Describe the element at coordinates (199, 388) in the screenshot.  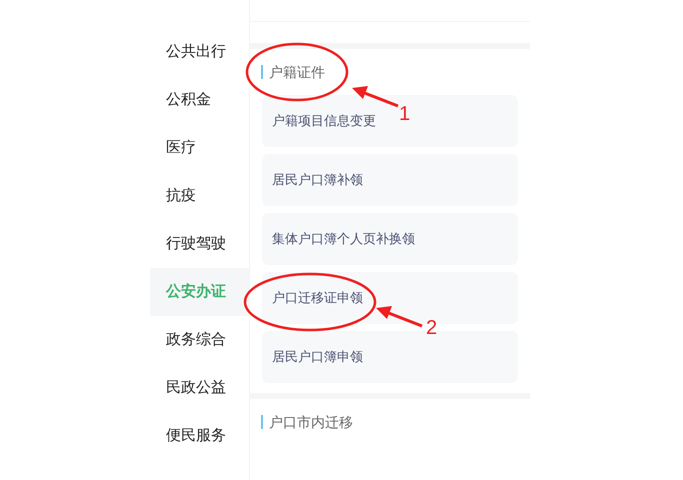
I see `sidebar-item: 民政公益` at that location.